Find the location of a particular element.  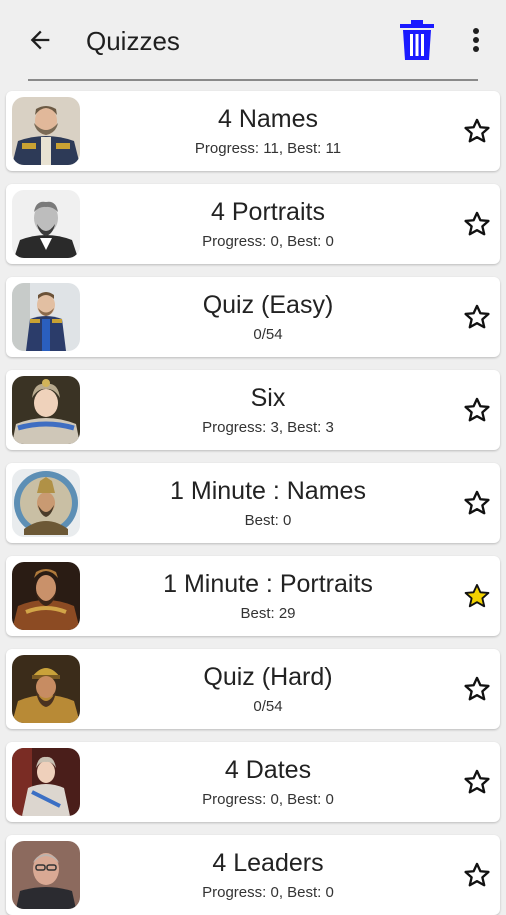

app-bar: Quizzes is located at coordinates (253, 40).